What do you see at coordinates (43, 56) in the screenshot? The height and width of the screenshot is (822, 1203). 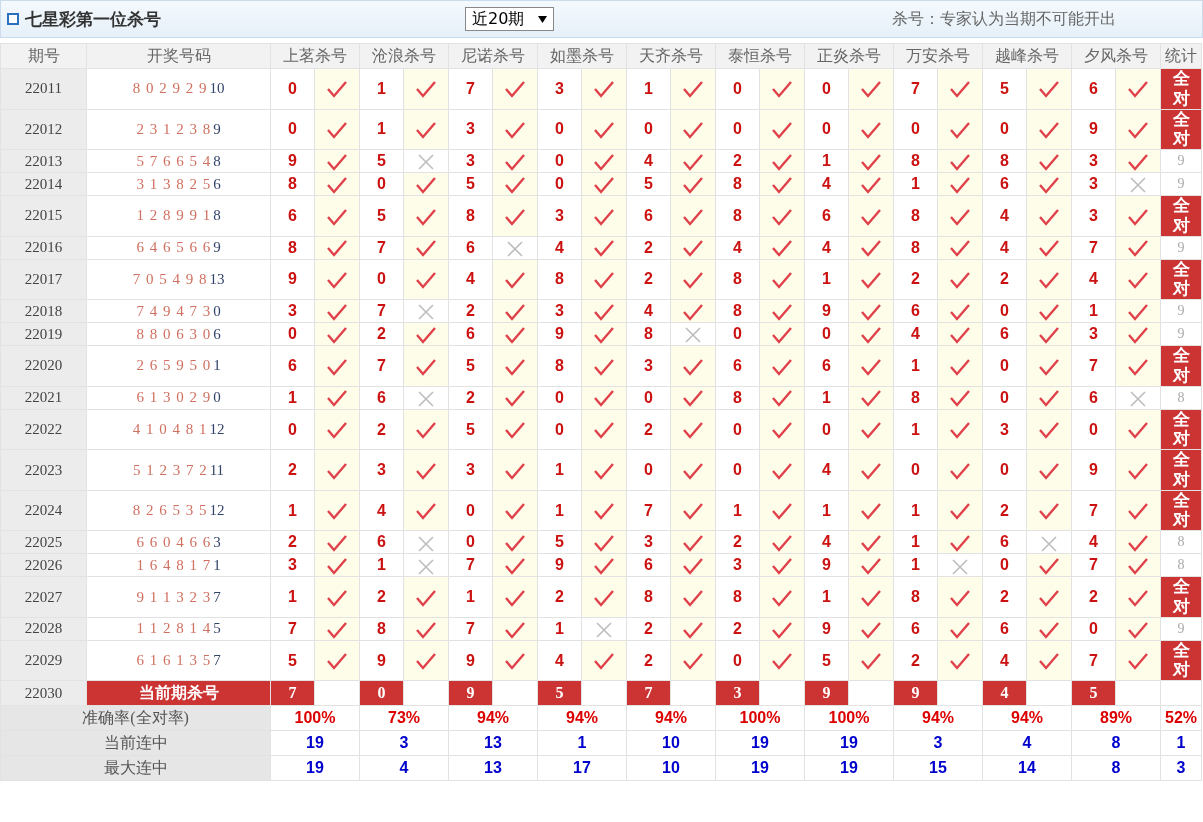 I see `column-header: 期号` at bounding box center [43, 56].